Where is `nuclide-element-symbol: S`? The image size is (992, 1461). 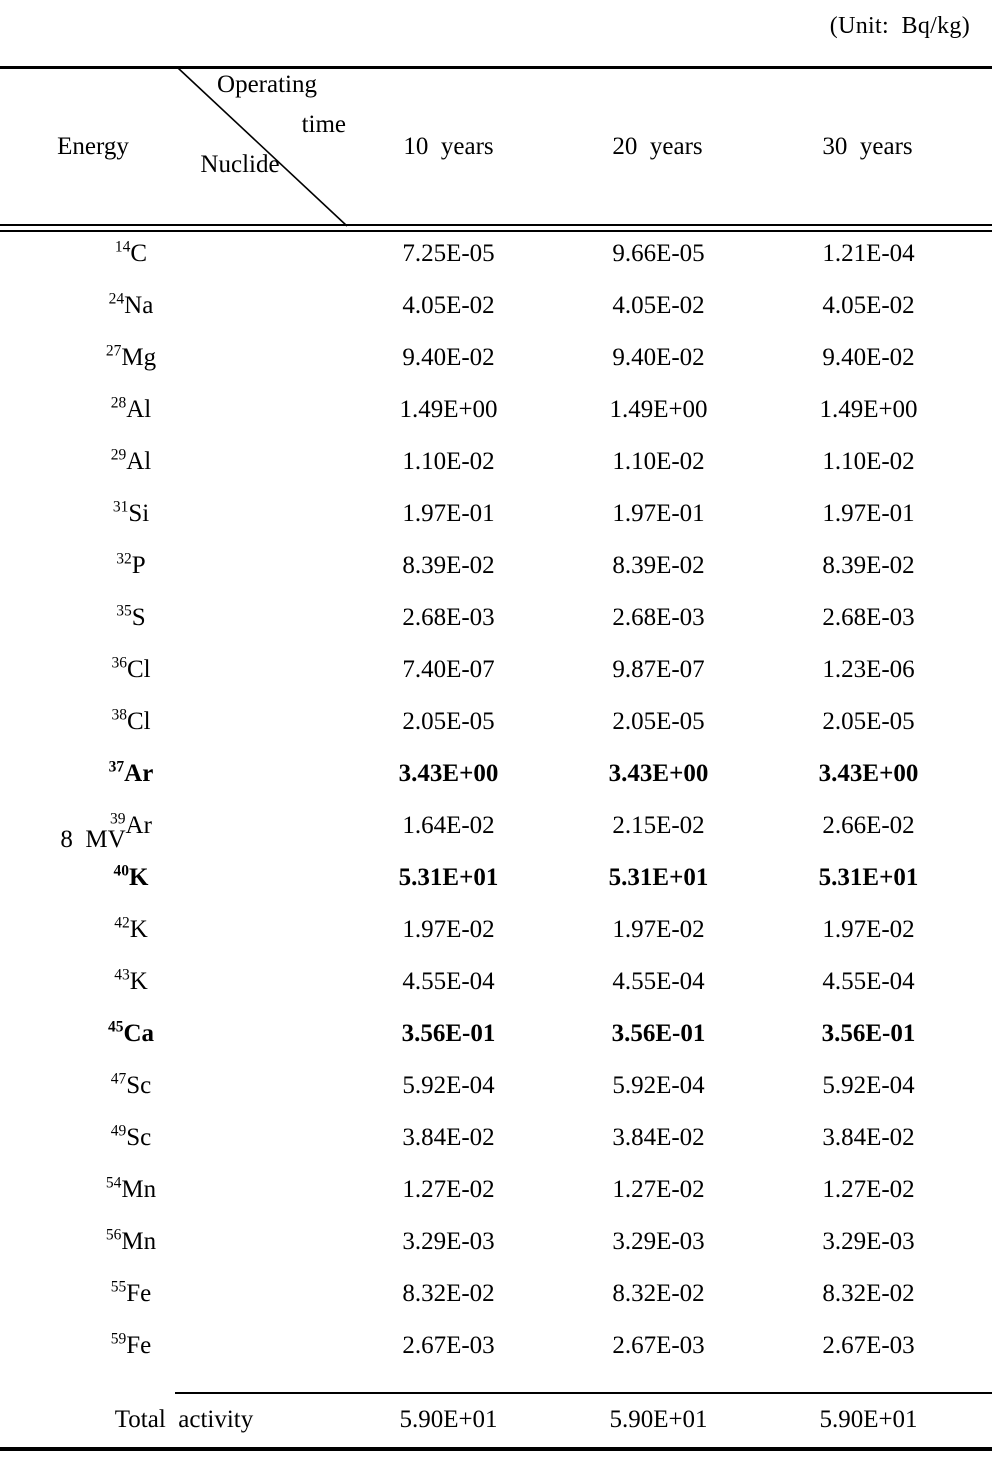
nuclide-element-symbol: S is located at coordinates (138, 617).